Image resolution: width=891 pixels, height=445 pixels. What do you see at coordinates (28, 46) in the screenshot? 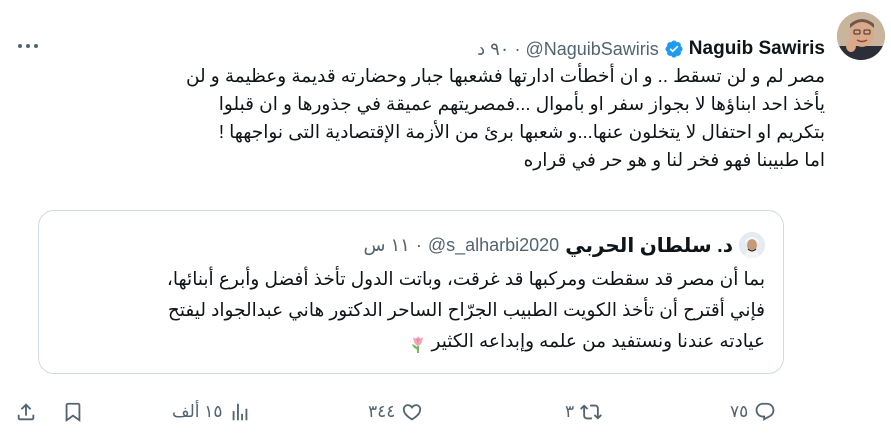
I see `more-dots-icon` at bounding box center [28, 46].